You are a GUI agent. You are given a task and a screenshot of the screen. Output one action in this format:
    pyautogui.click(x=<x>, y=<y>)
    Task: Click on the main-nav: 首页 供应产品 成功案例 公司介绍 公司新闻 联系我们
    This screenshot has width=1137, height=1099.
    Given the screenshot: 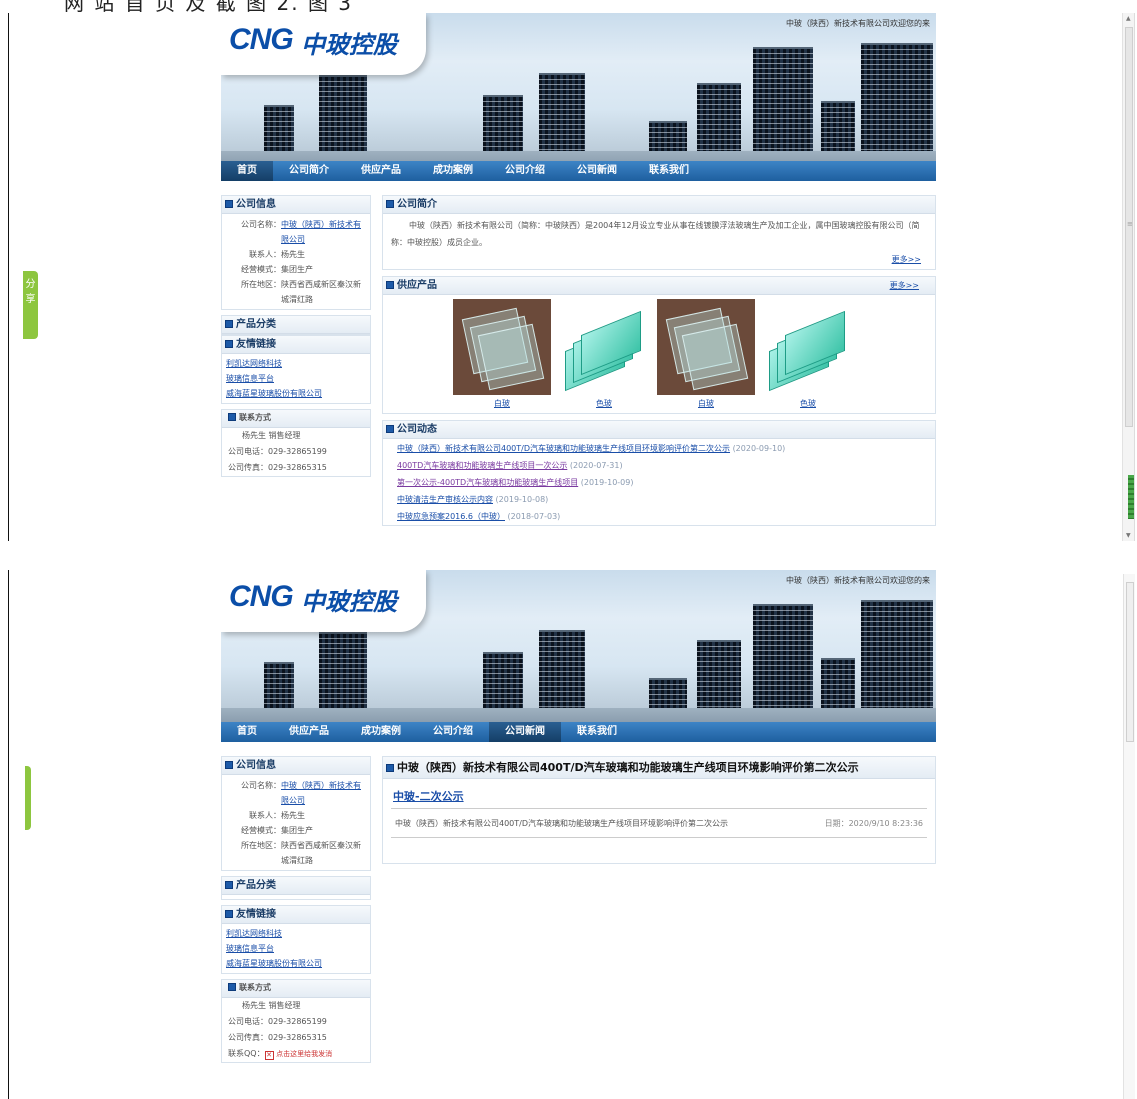 What is the action you would take?
    pyautogui.click(x=578, y=732)
    